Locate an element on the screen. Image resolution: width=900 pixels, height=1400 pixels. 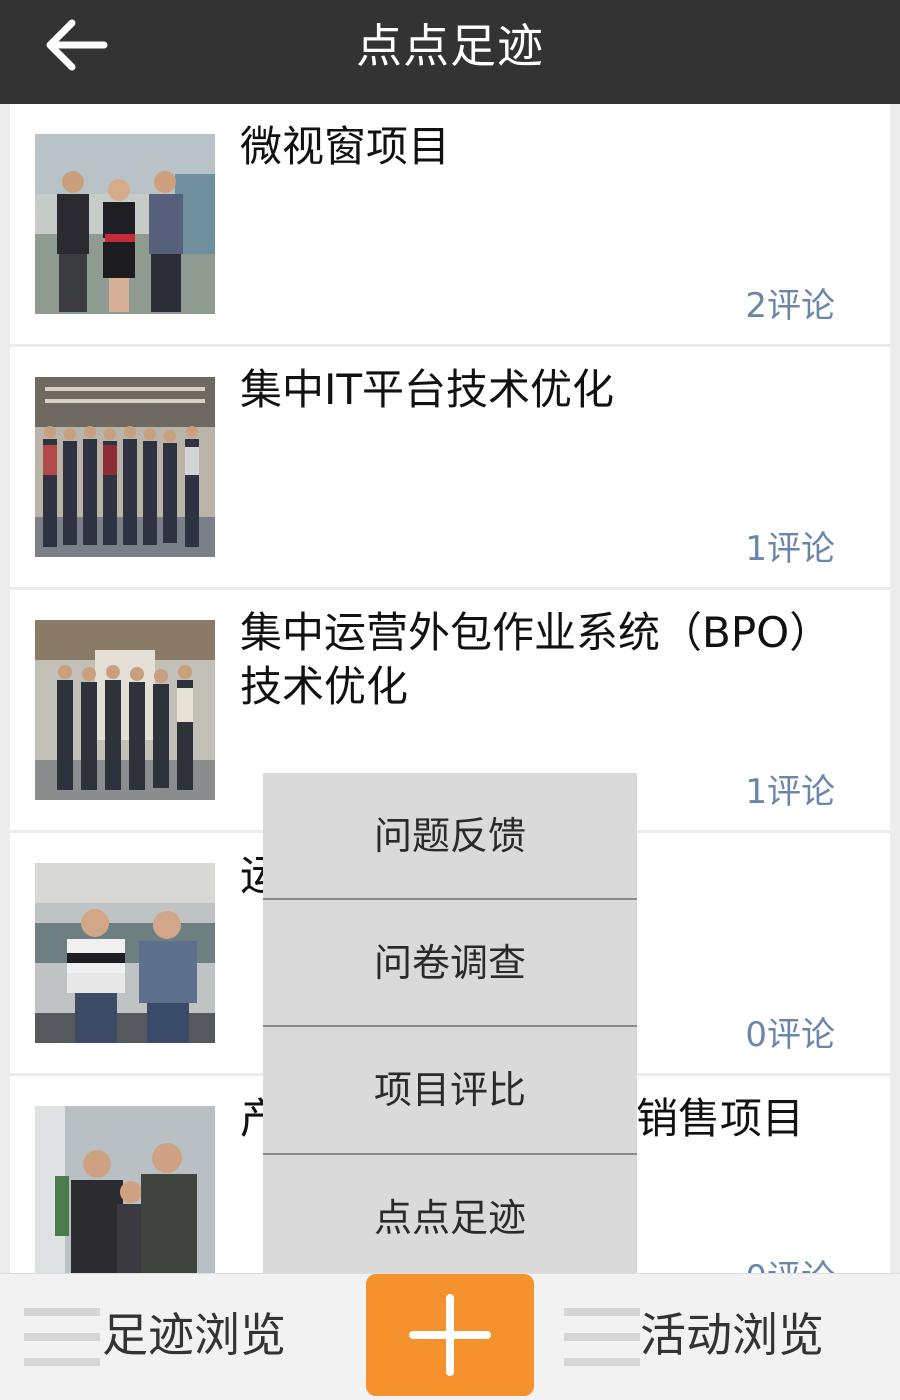
menu-item-feedback: 问题反馈 is located at coordinates (450, 836).